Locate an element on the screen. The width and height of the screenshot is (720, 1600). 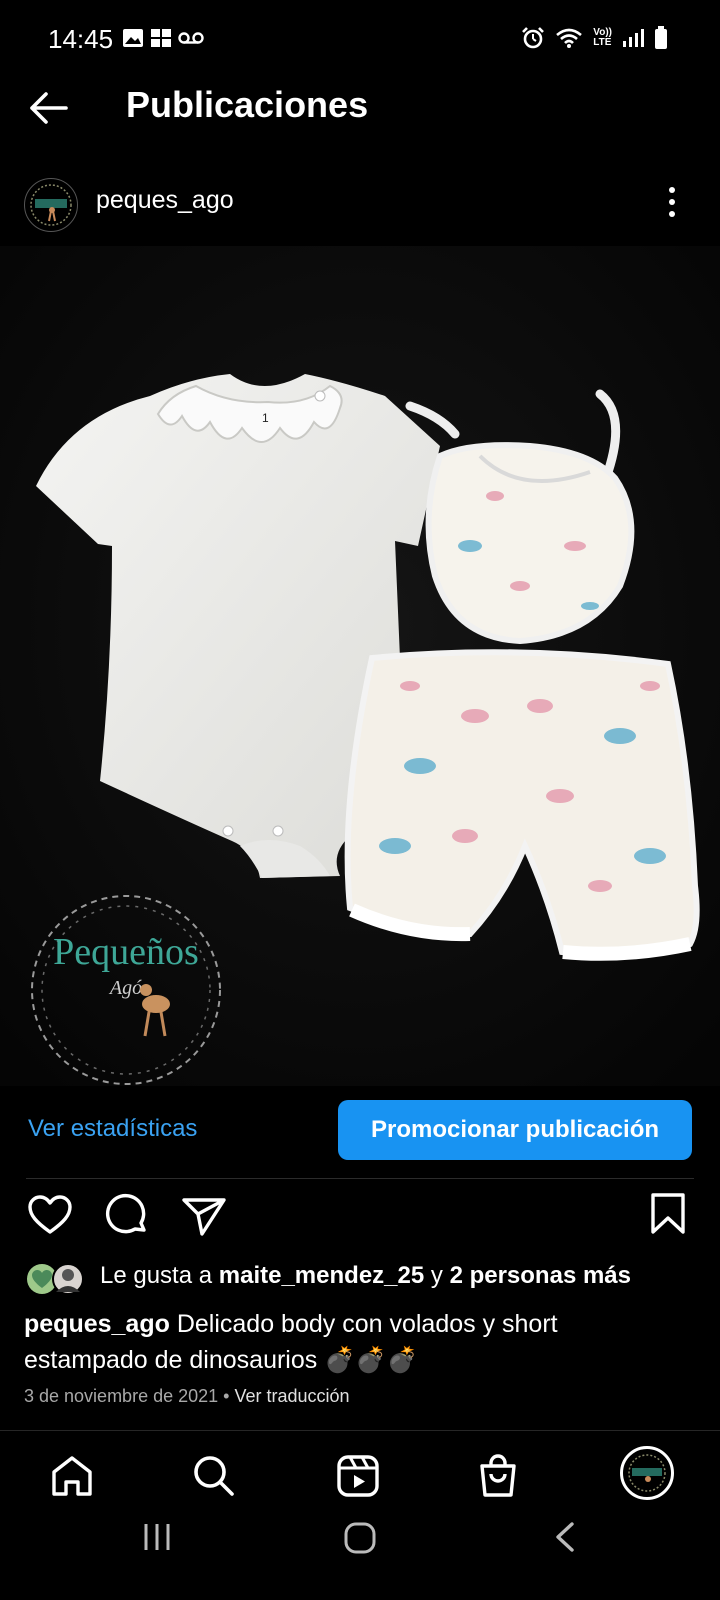
wifi-icon is located at coordinates (569, 38).